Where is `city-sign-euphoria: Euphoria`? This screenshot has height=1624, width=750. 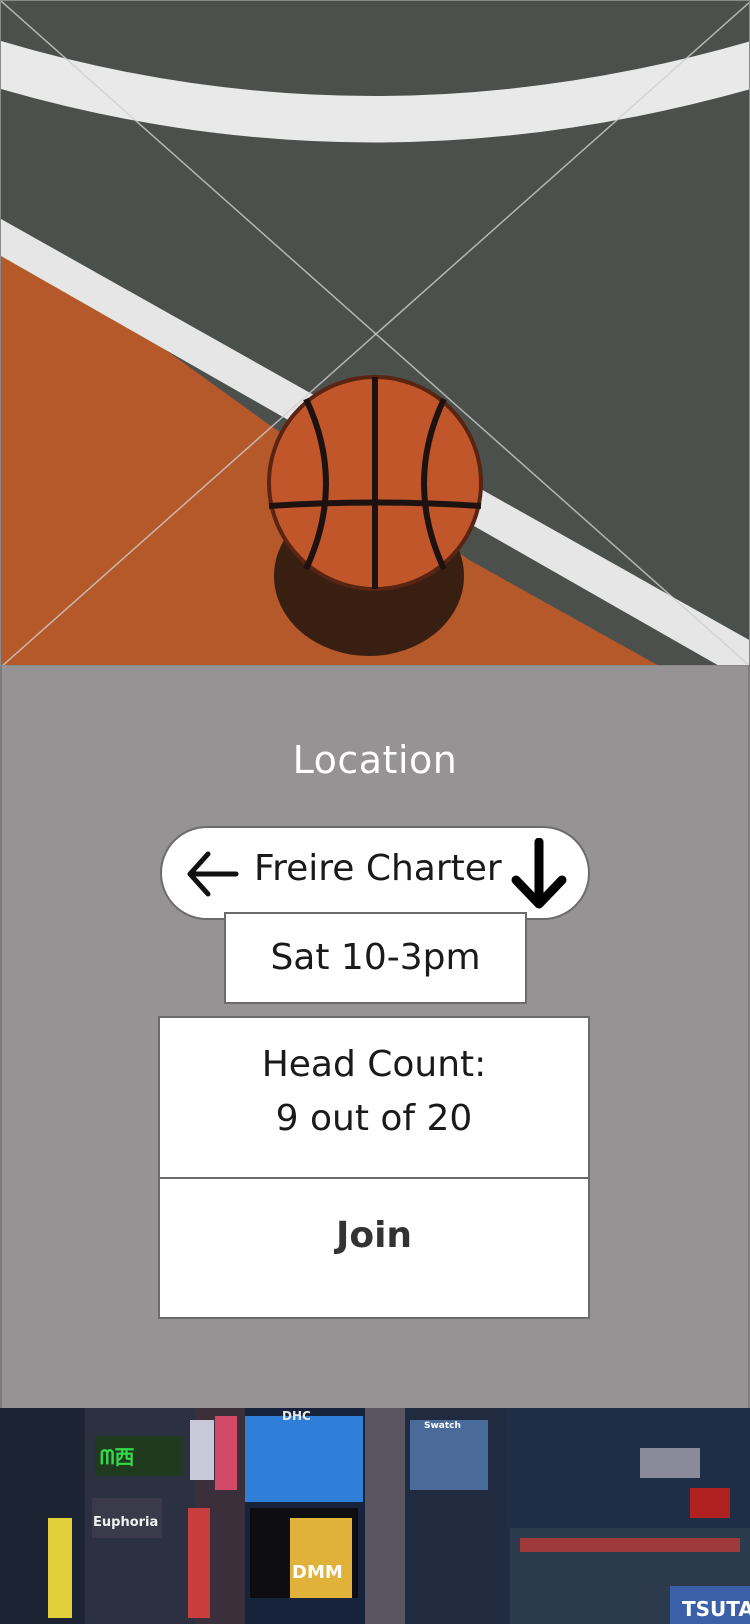 city-sign-euphoria: Euphoria is located at coordinates (125, 1522).